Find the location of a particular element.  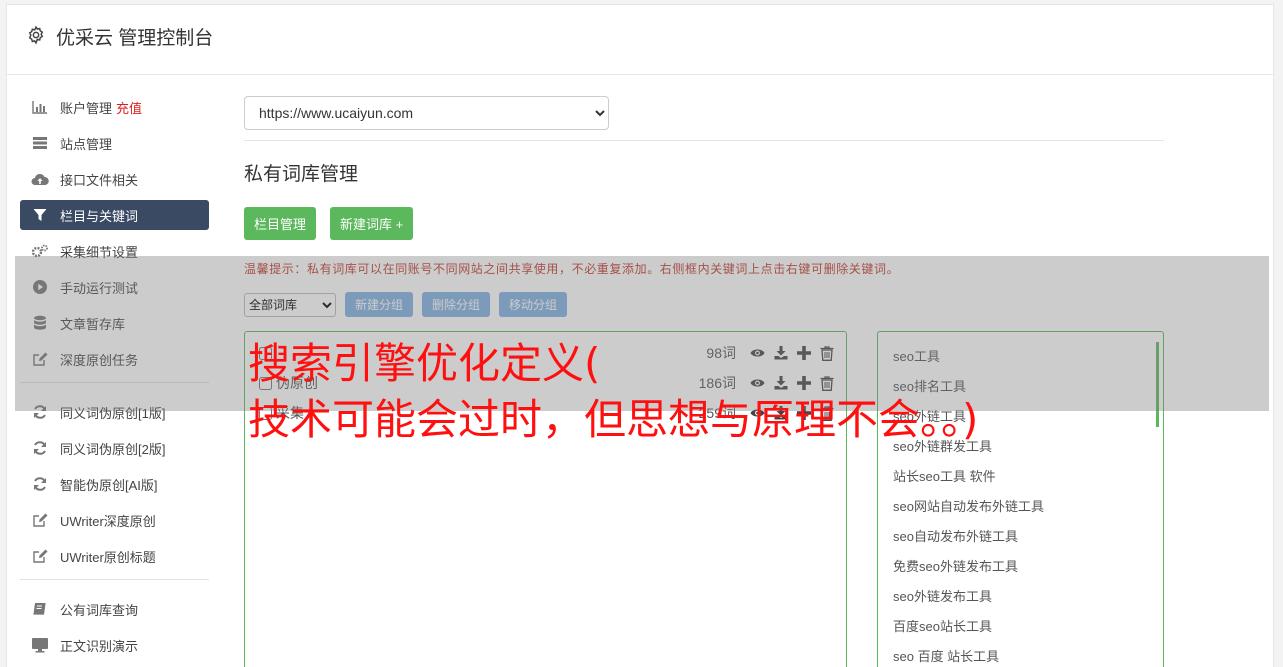

recharge-link: 充值 is located at coordinates (129, 107).